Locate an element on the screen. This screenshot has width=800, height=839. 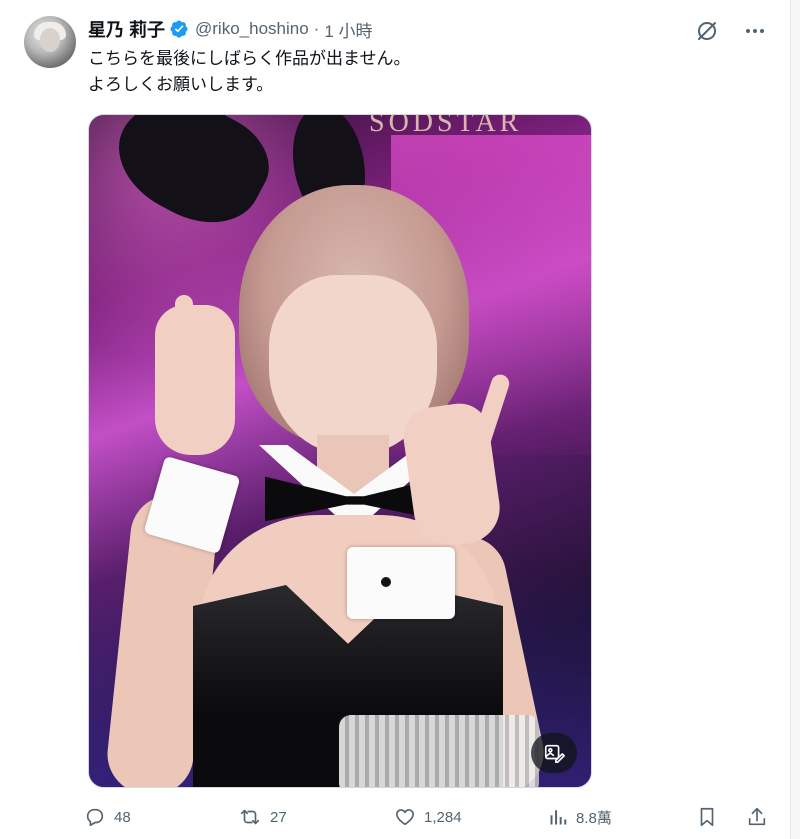
tweet-text: こちらを最後にしばらく作品が出ません。 よろしくお願いします。 is located at coordinates (249, 72).